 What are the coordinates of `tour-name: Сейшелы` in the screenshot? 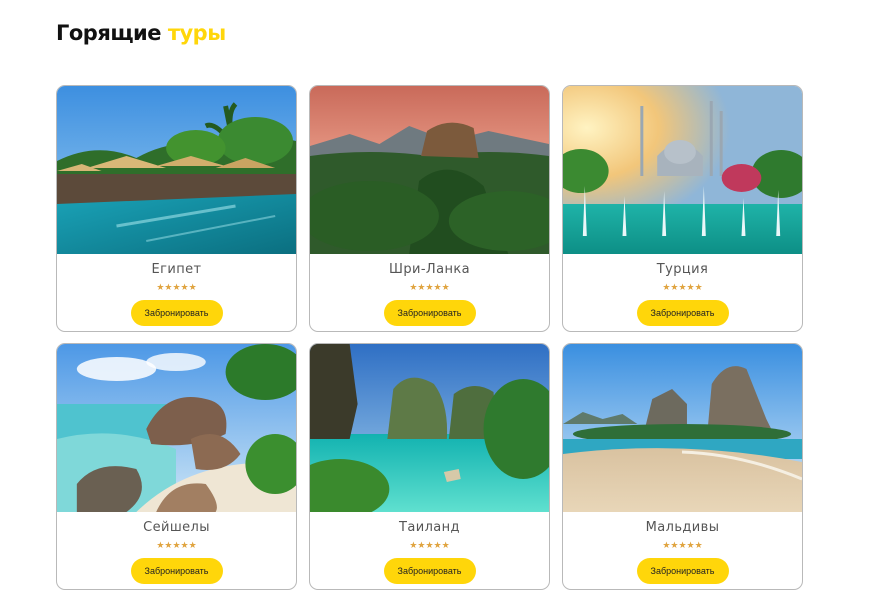 It's located at (176, 527).